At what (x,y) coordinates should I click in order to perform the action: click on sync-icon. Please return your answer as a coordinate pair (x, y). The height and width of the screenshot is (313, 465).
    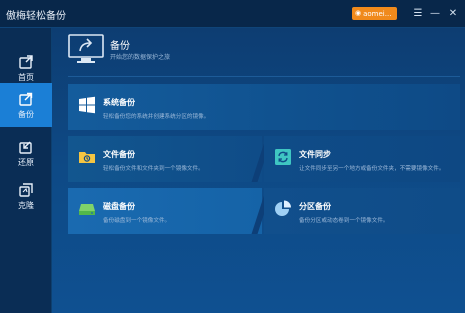
    Looking at the image, I should click on (283, 157).